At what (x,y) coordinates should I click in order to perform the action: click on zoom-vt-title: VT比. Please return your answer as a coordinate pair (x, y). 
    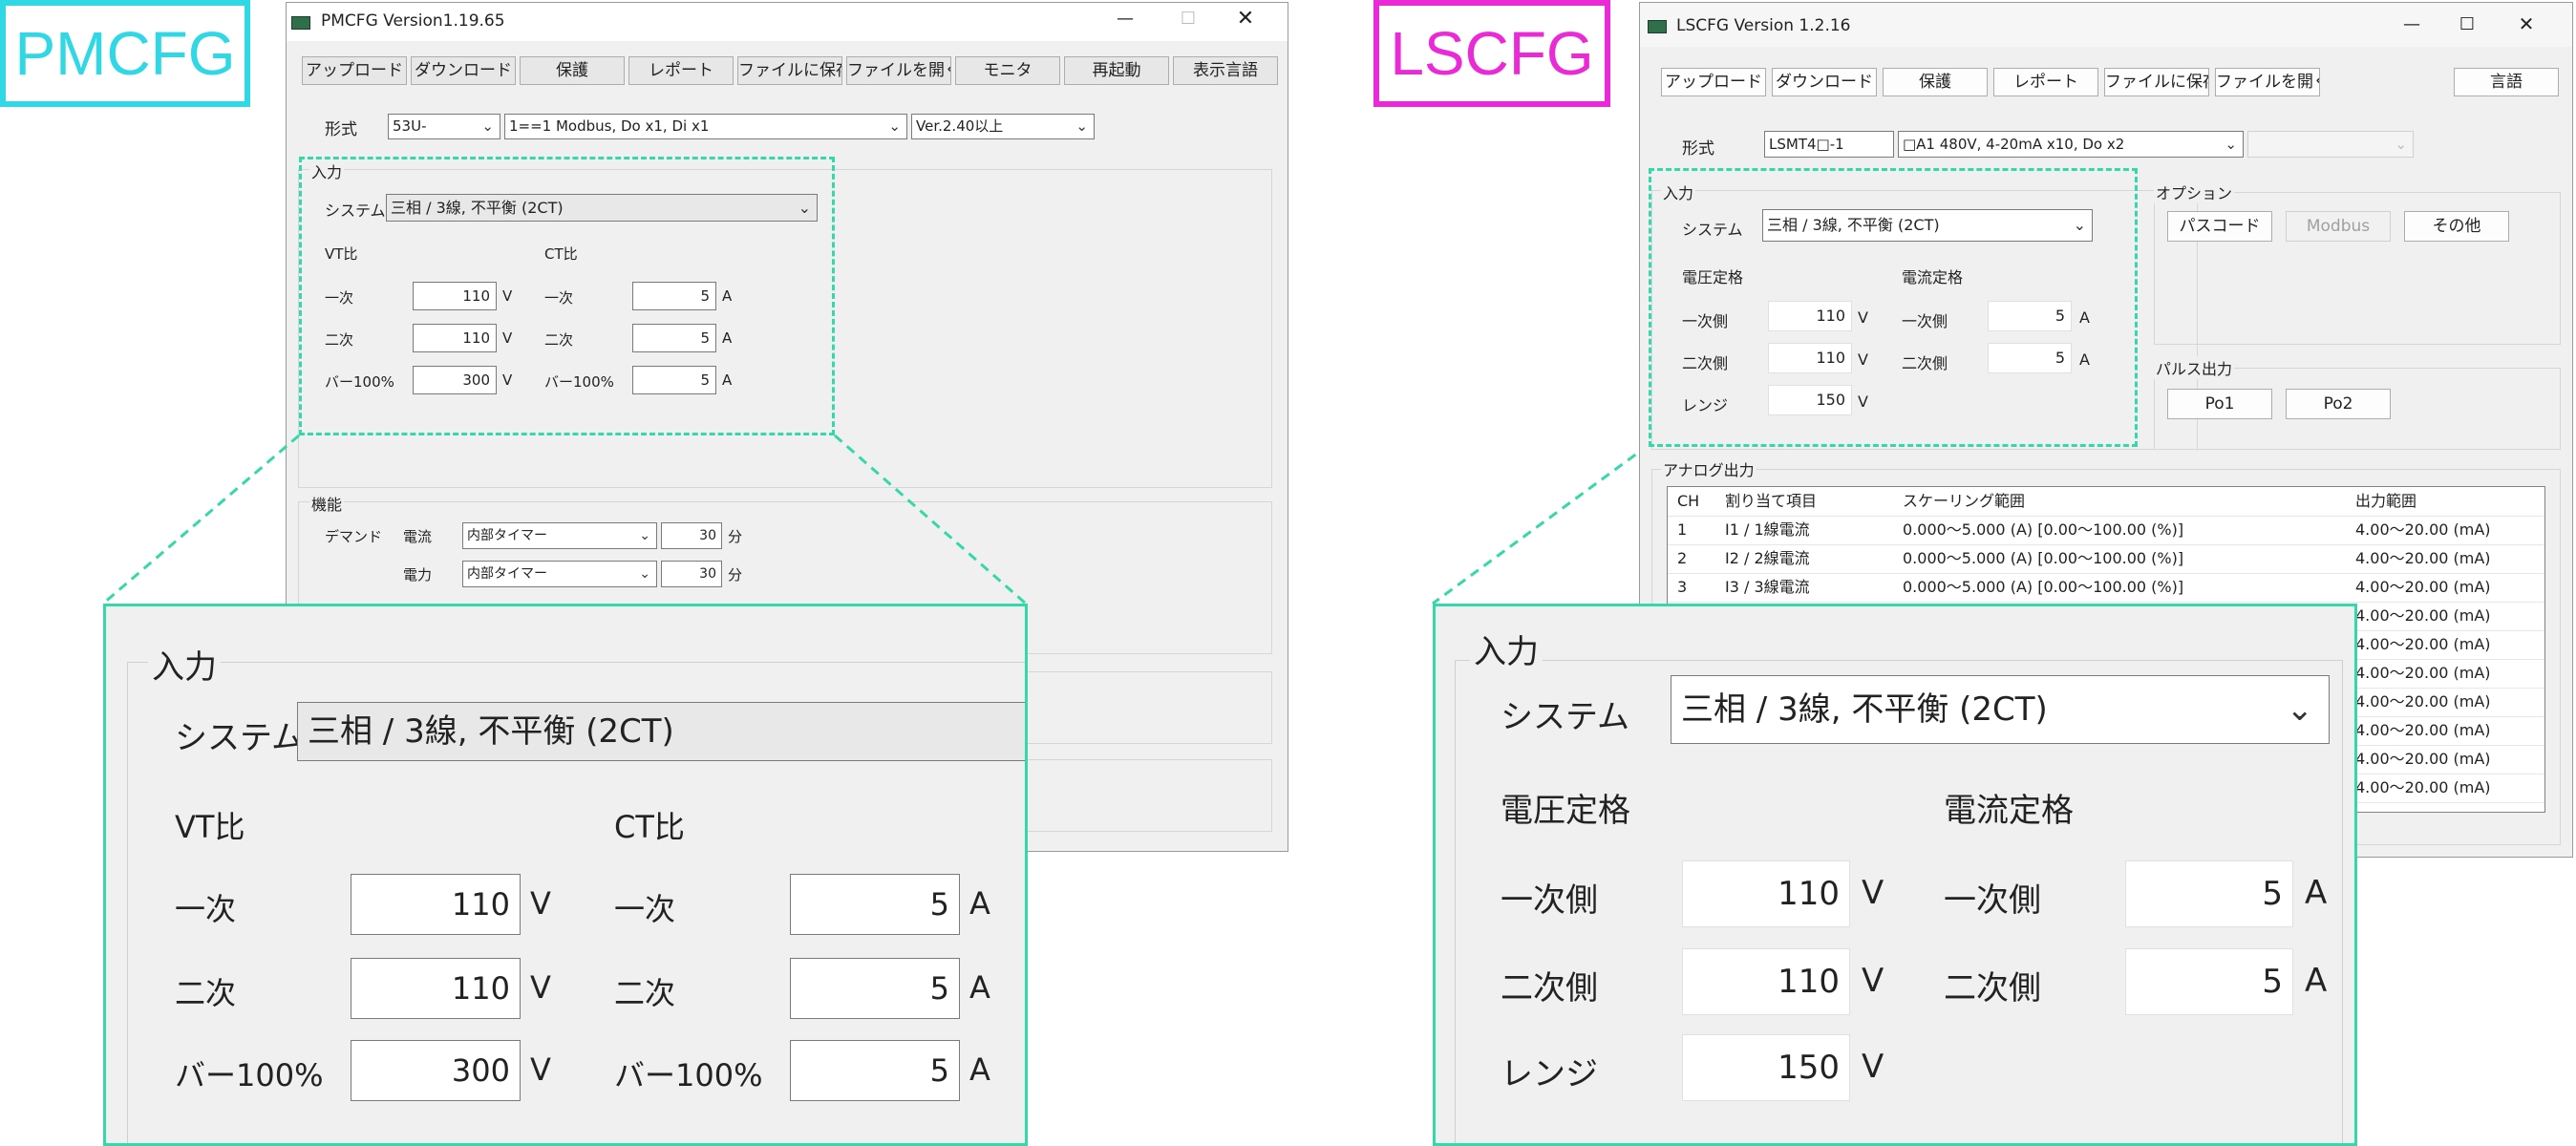
    Looking at the image, I should click on (210, 827).